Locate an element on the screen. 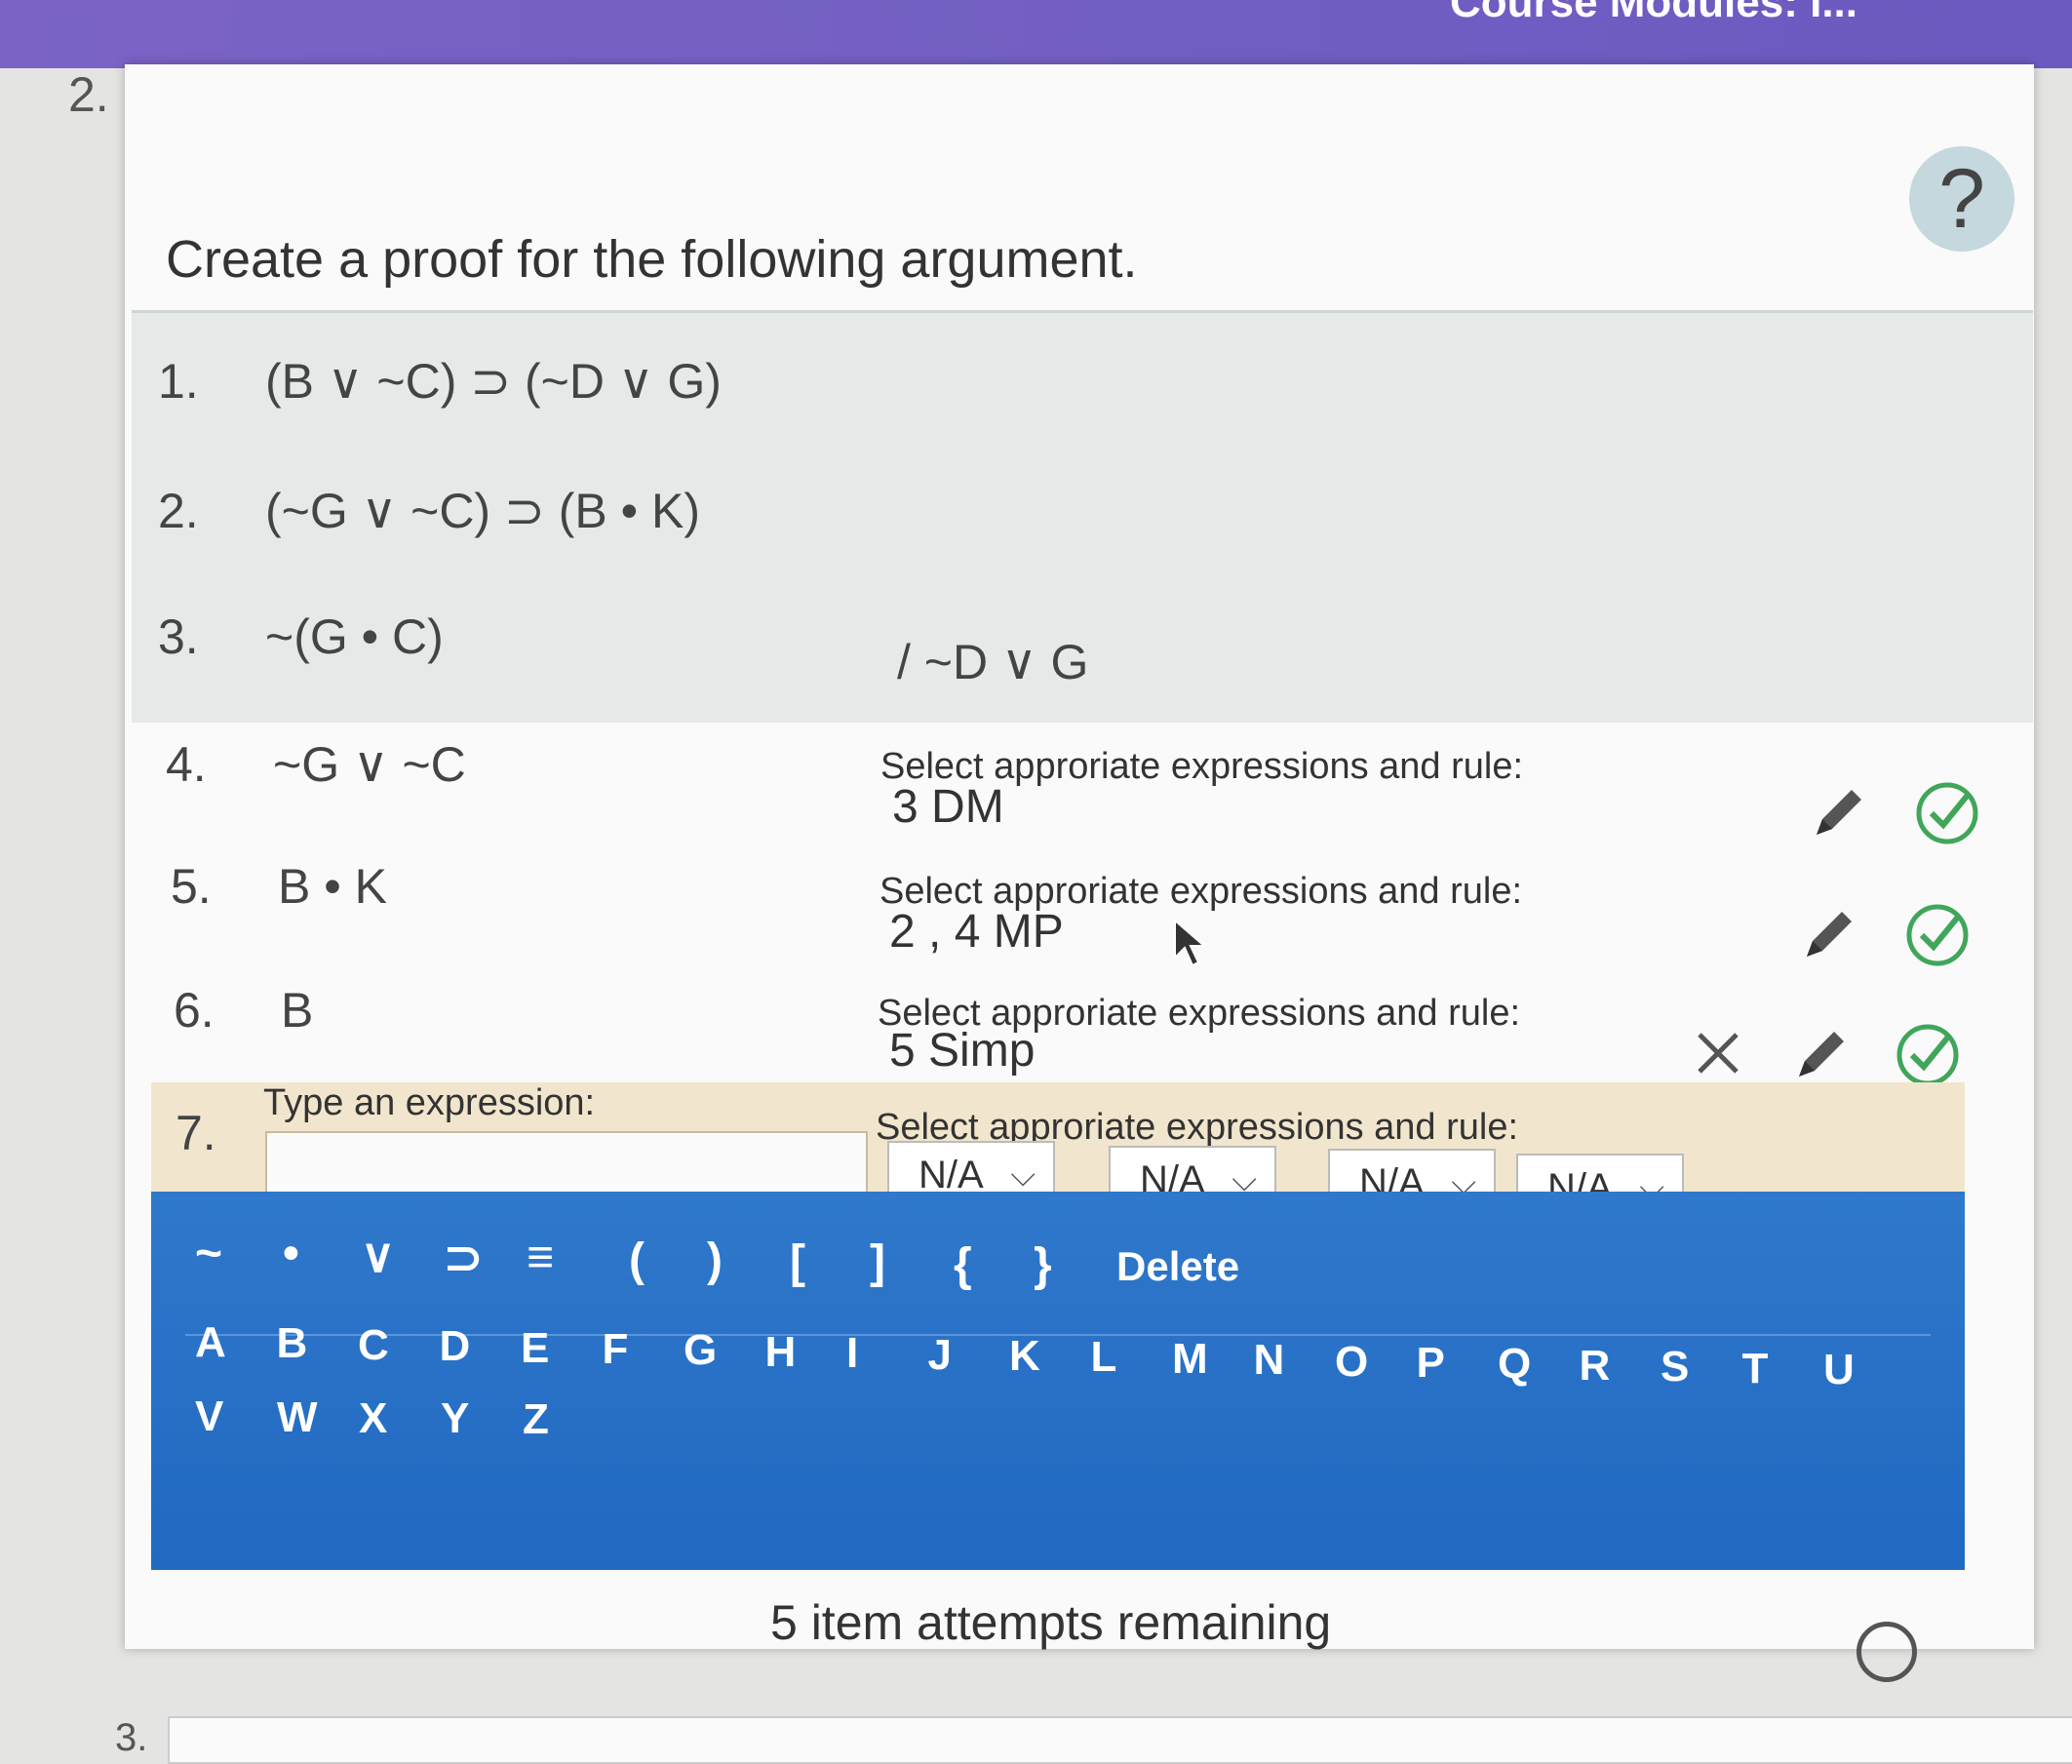 This screenshot has width=2072, height=1764. key-letter-a: A is located at coordinates (210, 1342).